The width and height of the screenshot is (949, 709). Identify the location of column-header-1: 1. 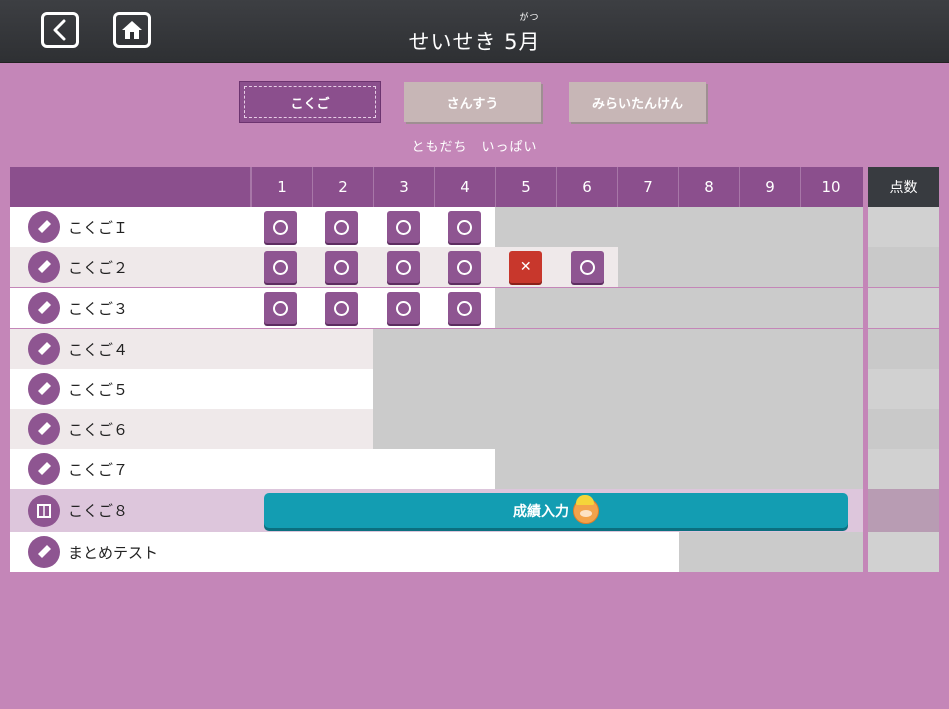
(281, 187).